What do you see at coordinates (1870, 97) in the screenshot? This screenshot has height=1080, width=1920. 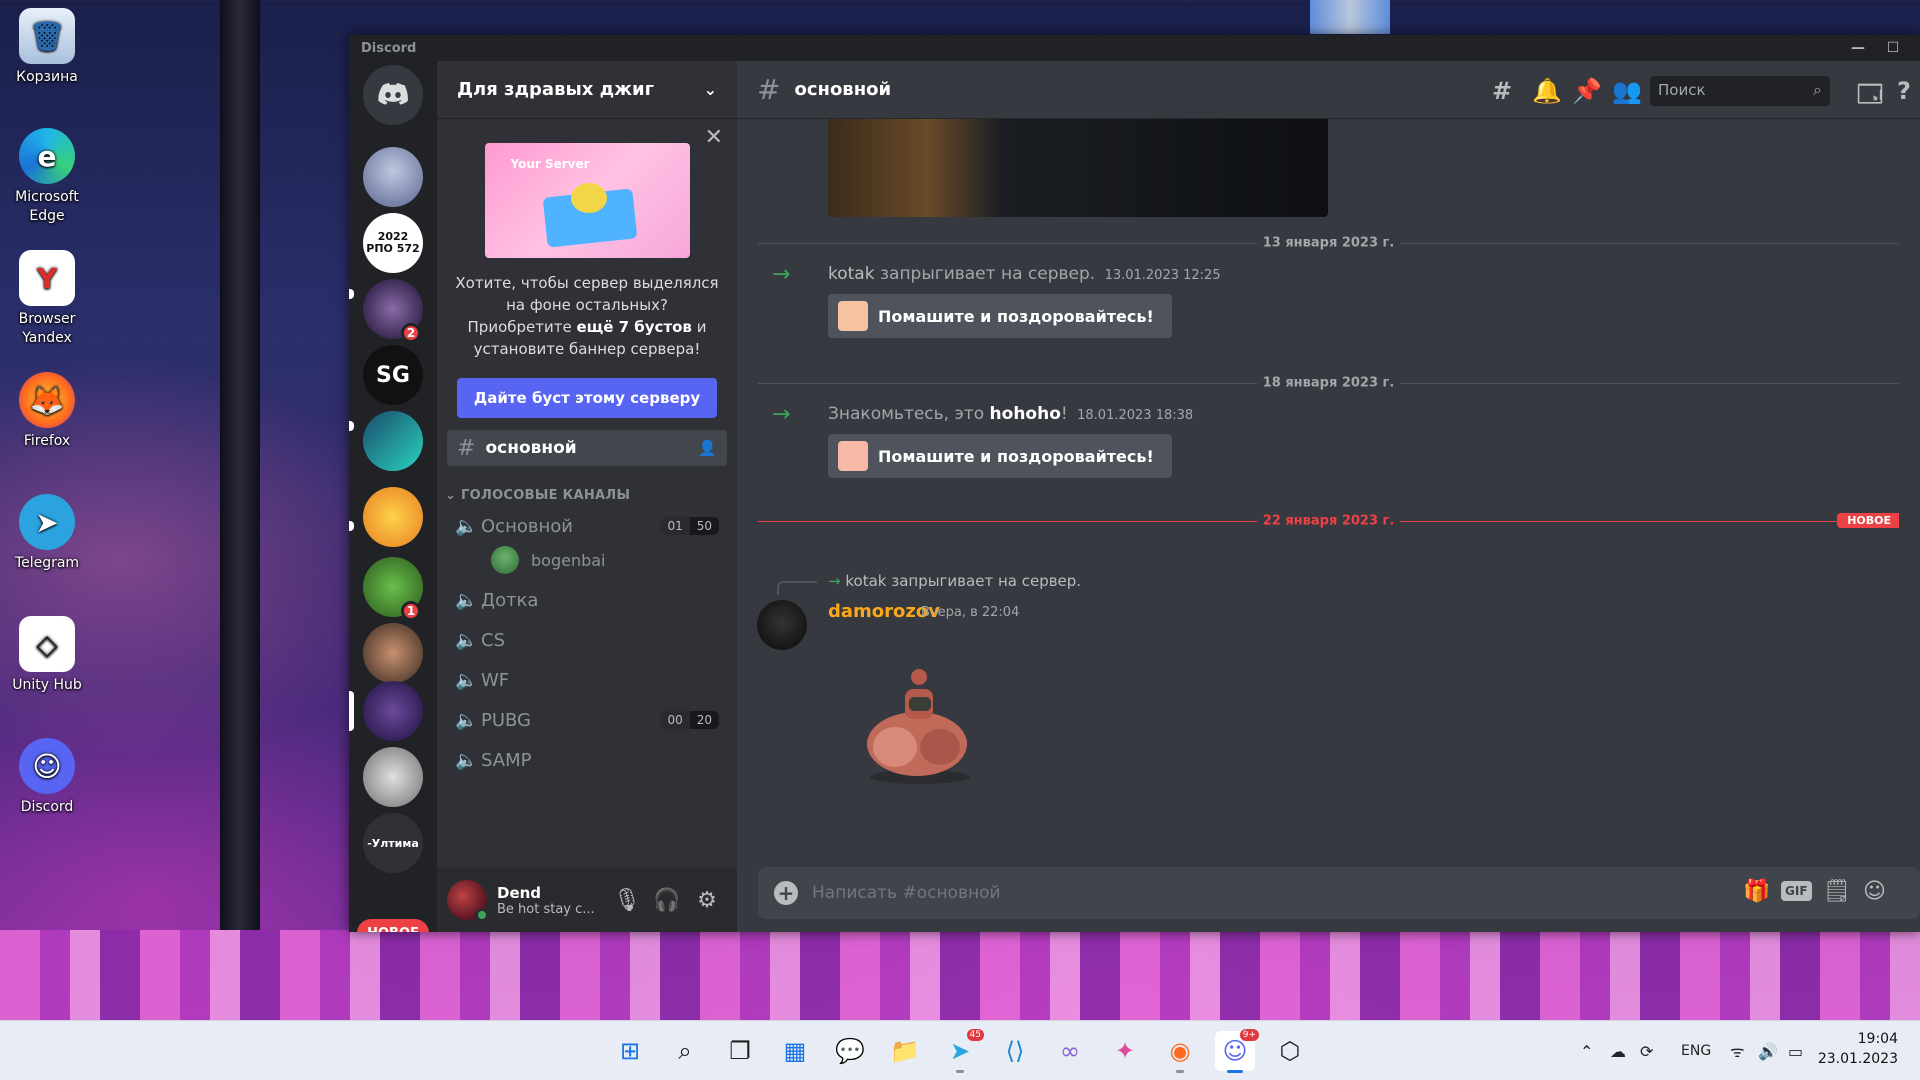 I see `inbox-icon: 🗔` at bounding box center [1870, 97].